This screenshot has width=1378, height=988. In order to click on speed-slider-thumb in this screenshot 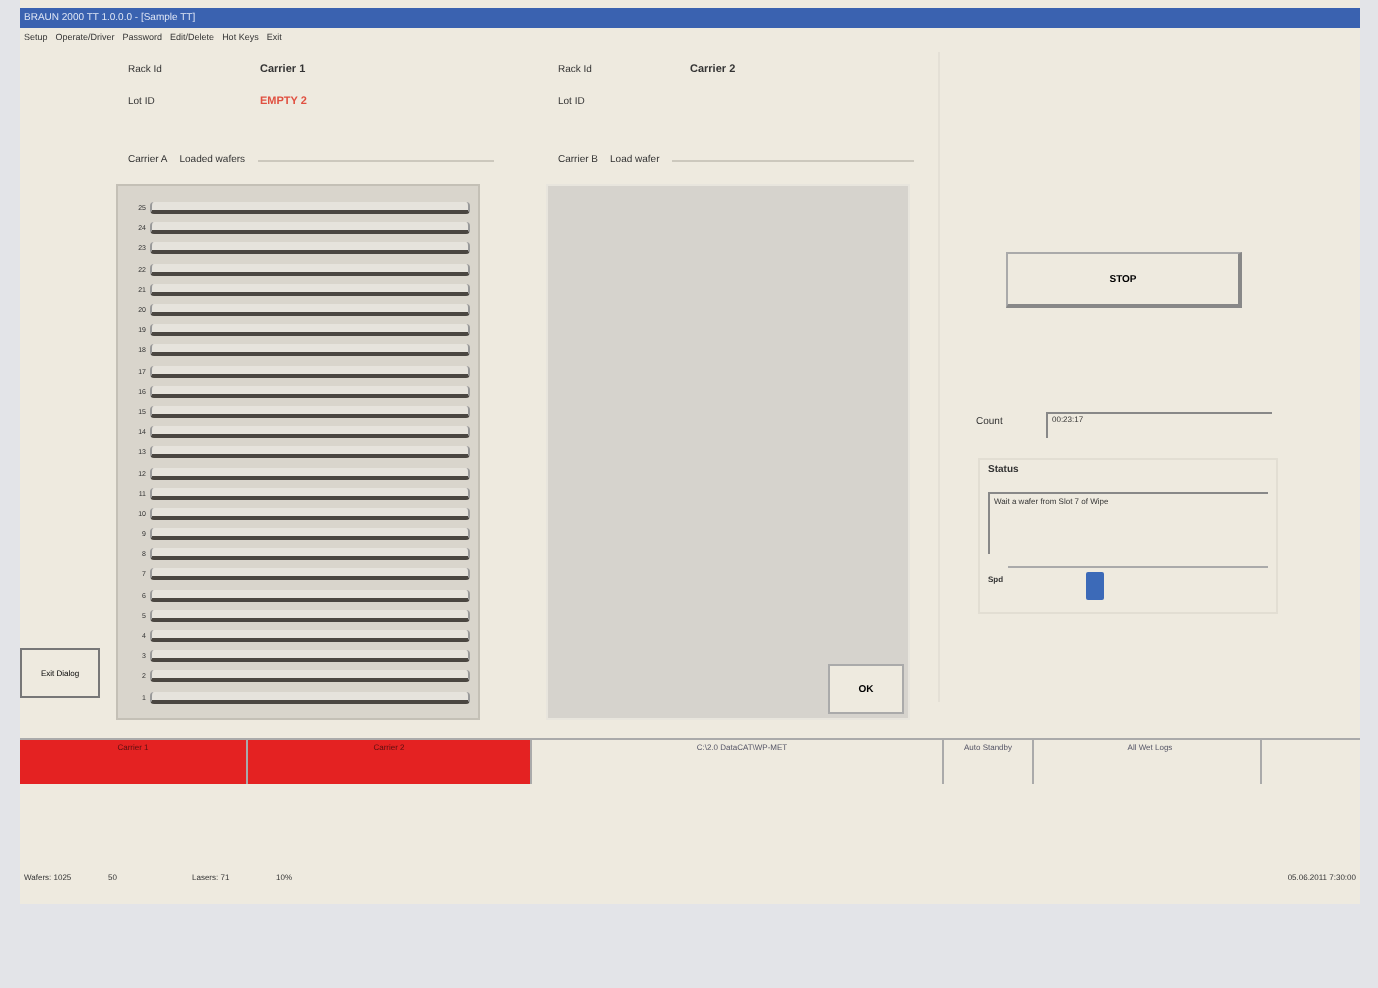, I will do `click(1095, 586)`.